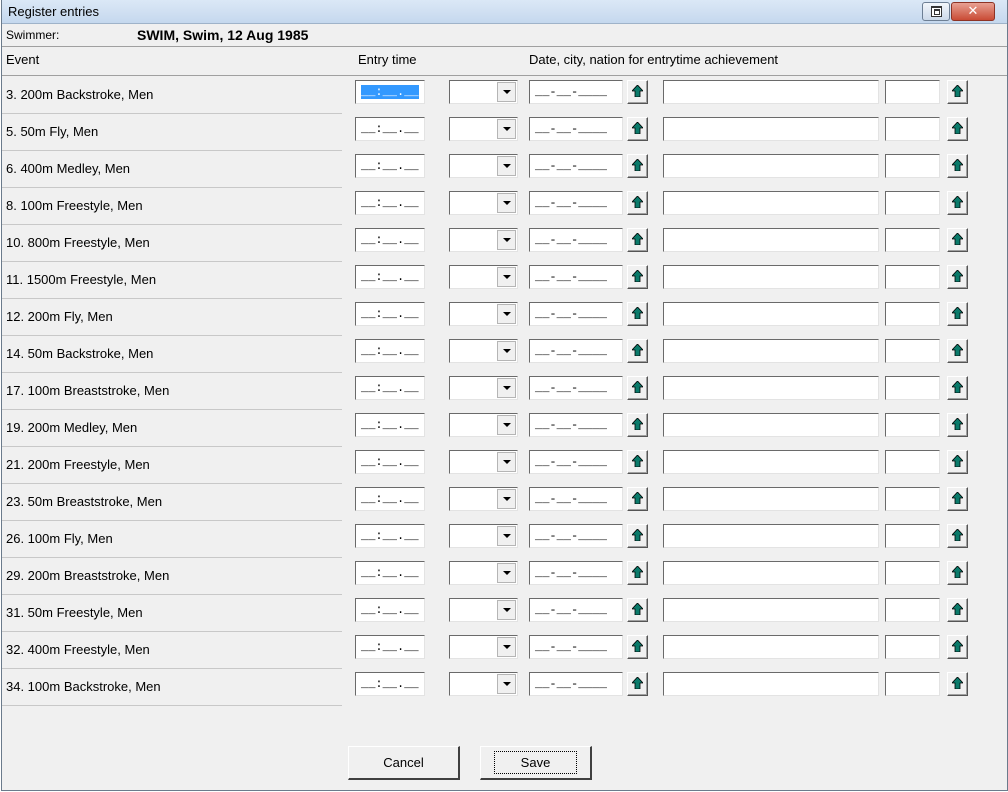  What do you see at coordinates (404, 763) in the screenshot?
I see `cancel-button: Cancel` at bounding box center [404, 763].